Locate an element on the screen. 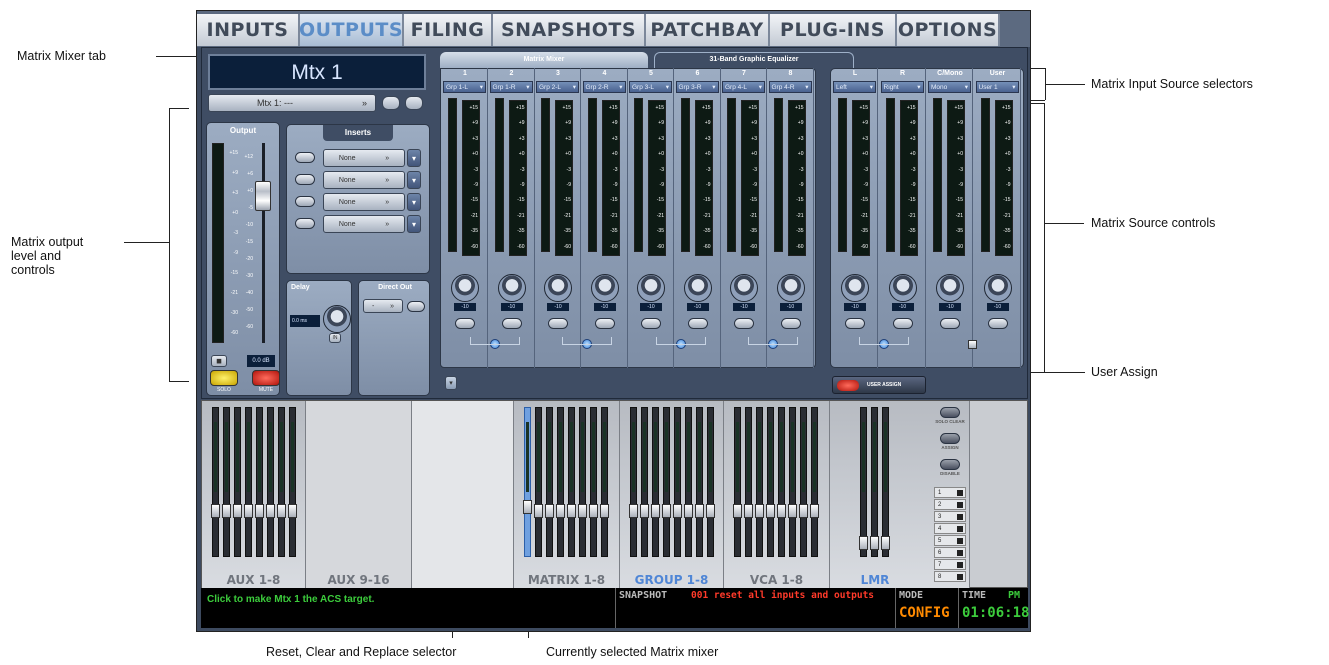 The image size is (1329, 665). input-source-selector: Grp 1-L ▾ is located at coordinates (464, 87).